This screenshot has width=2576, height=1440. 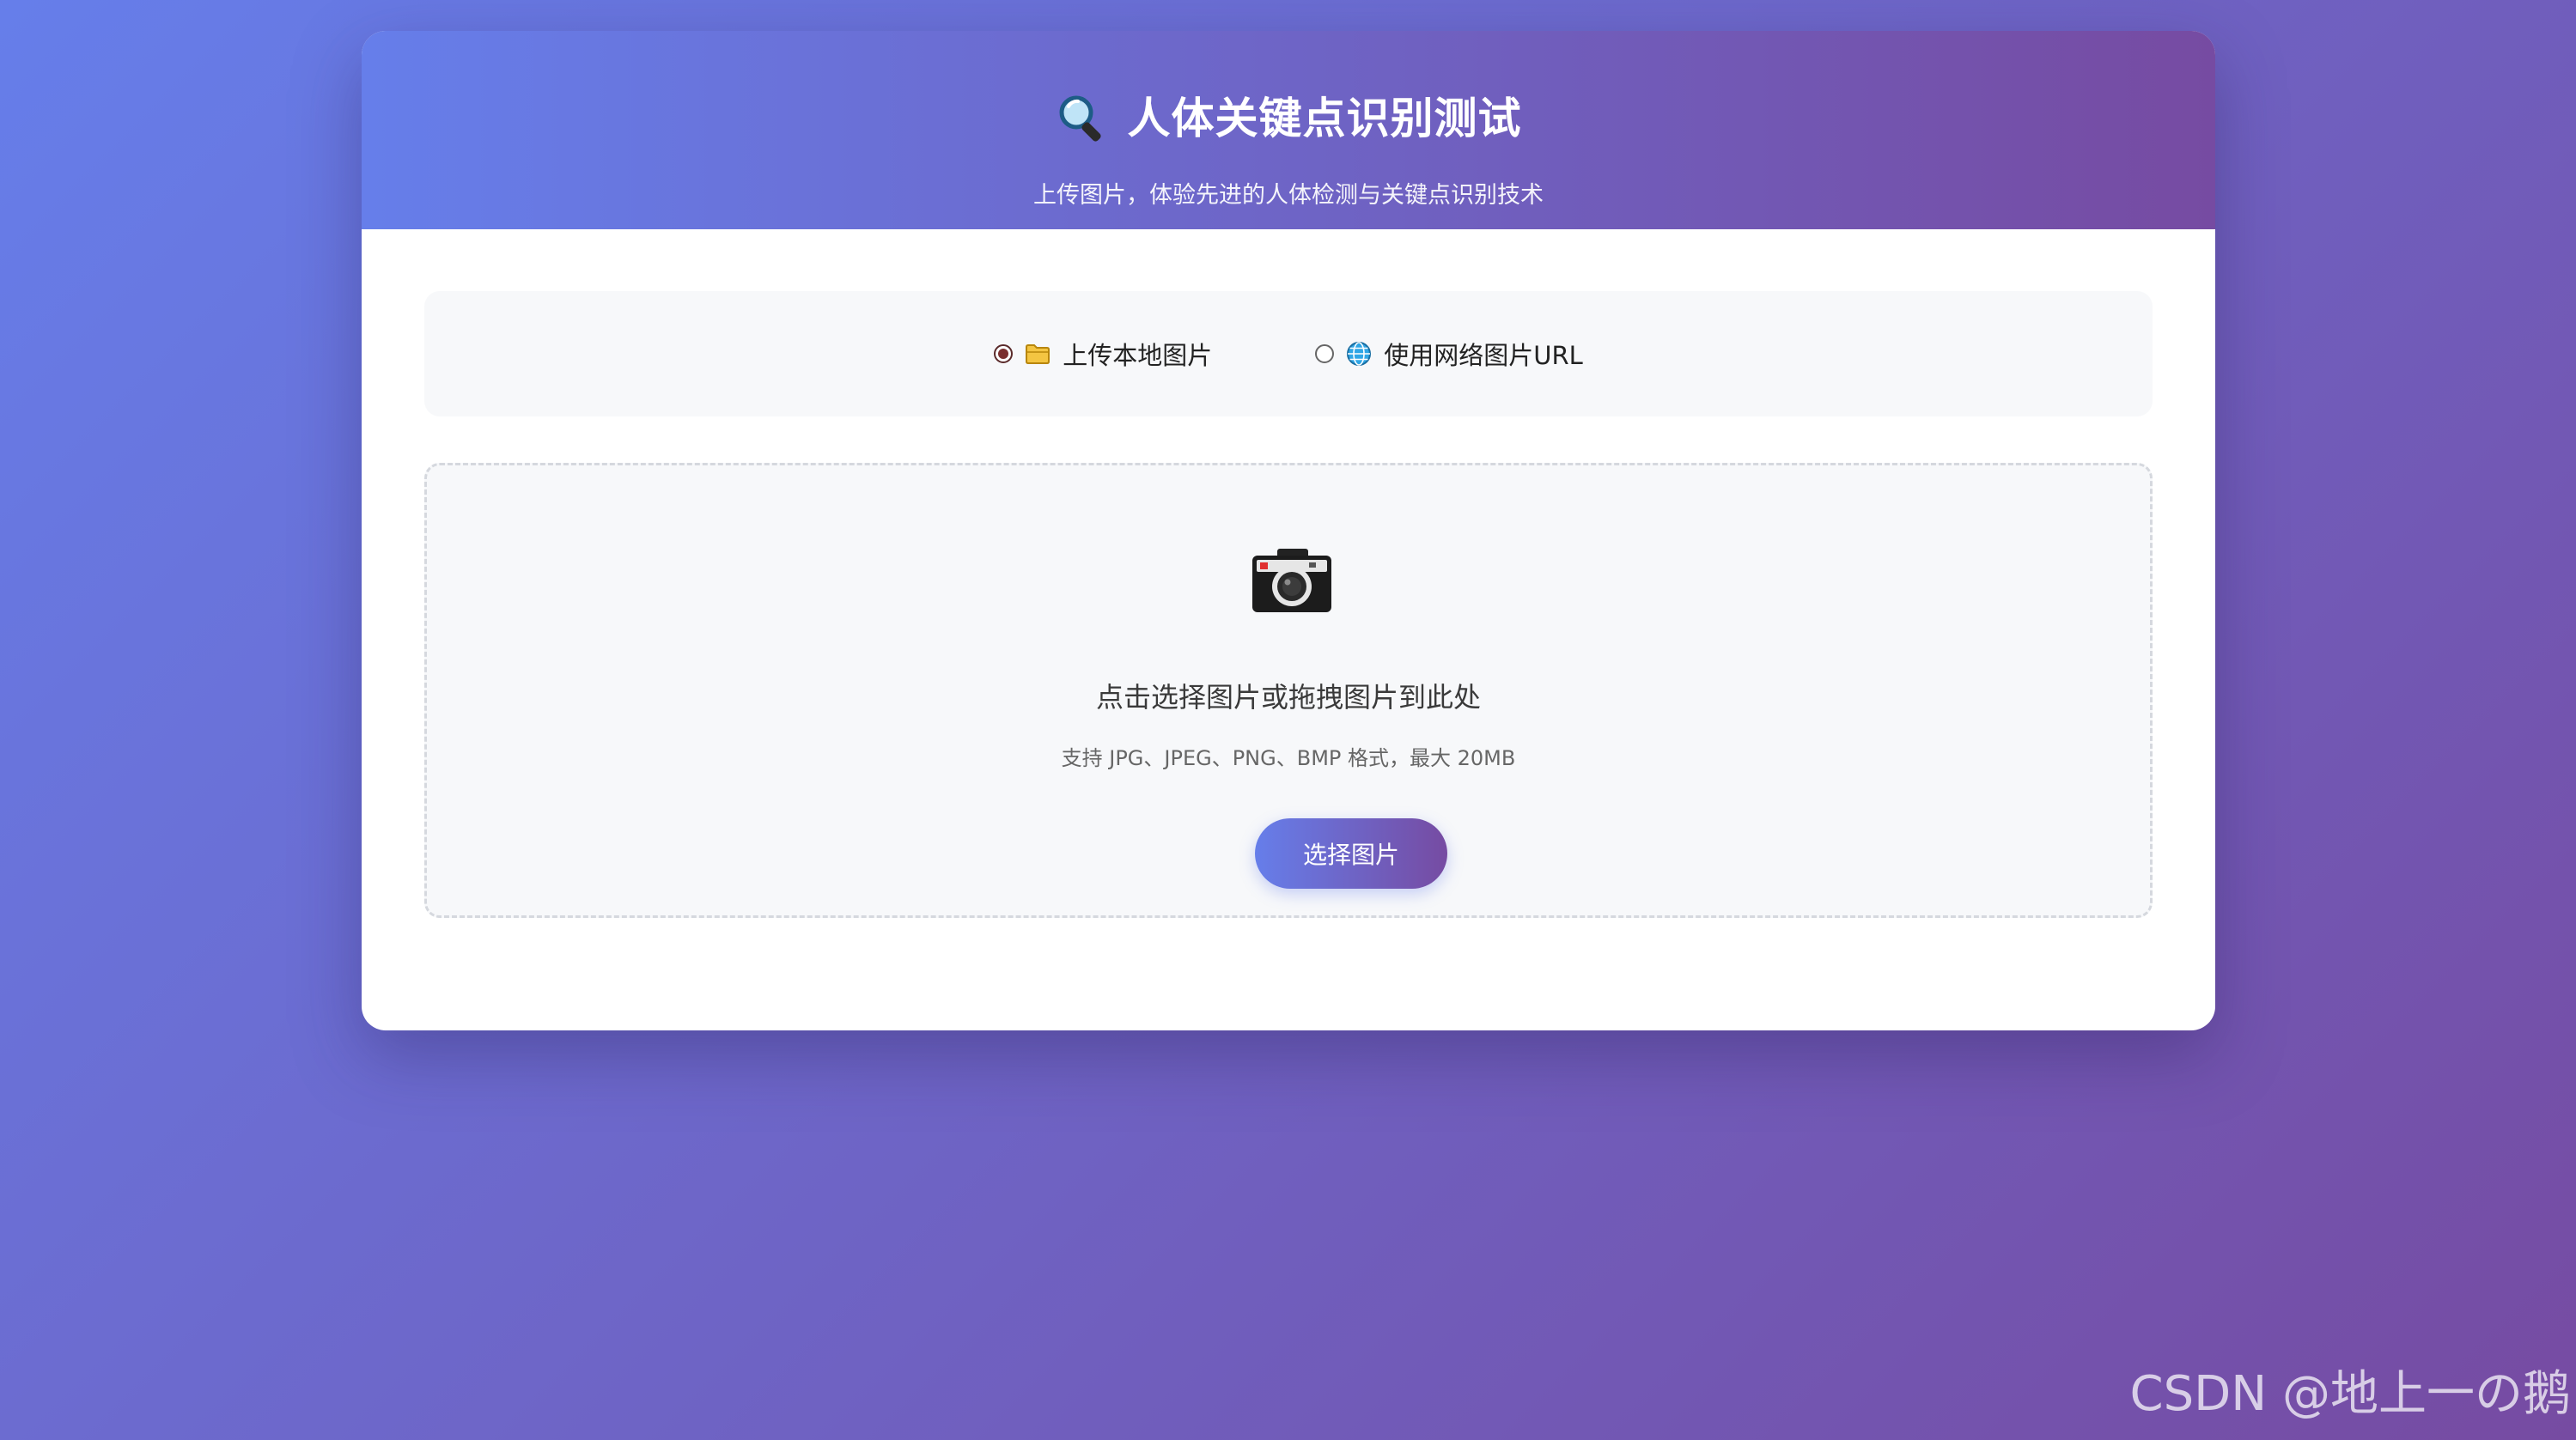 What do you see at coordinates (1483, 355) in the screenshot?
I see `mode-option-url-label: 使用网络图片URL` at bounding box center [1483, 355].